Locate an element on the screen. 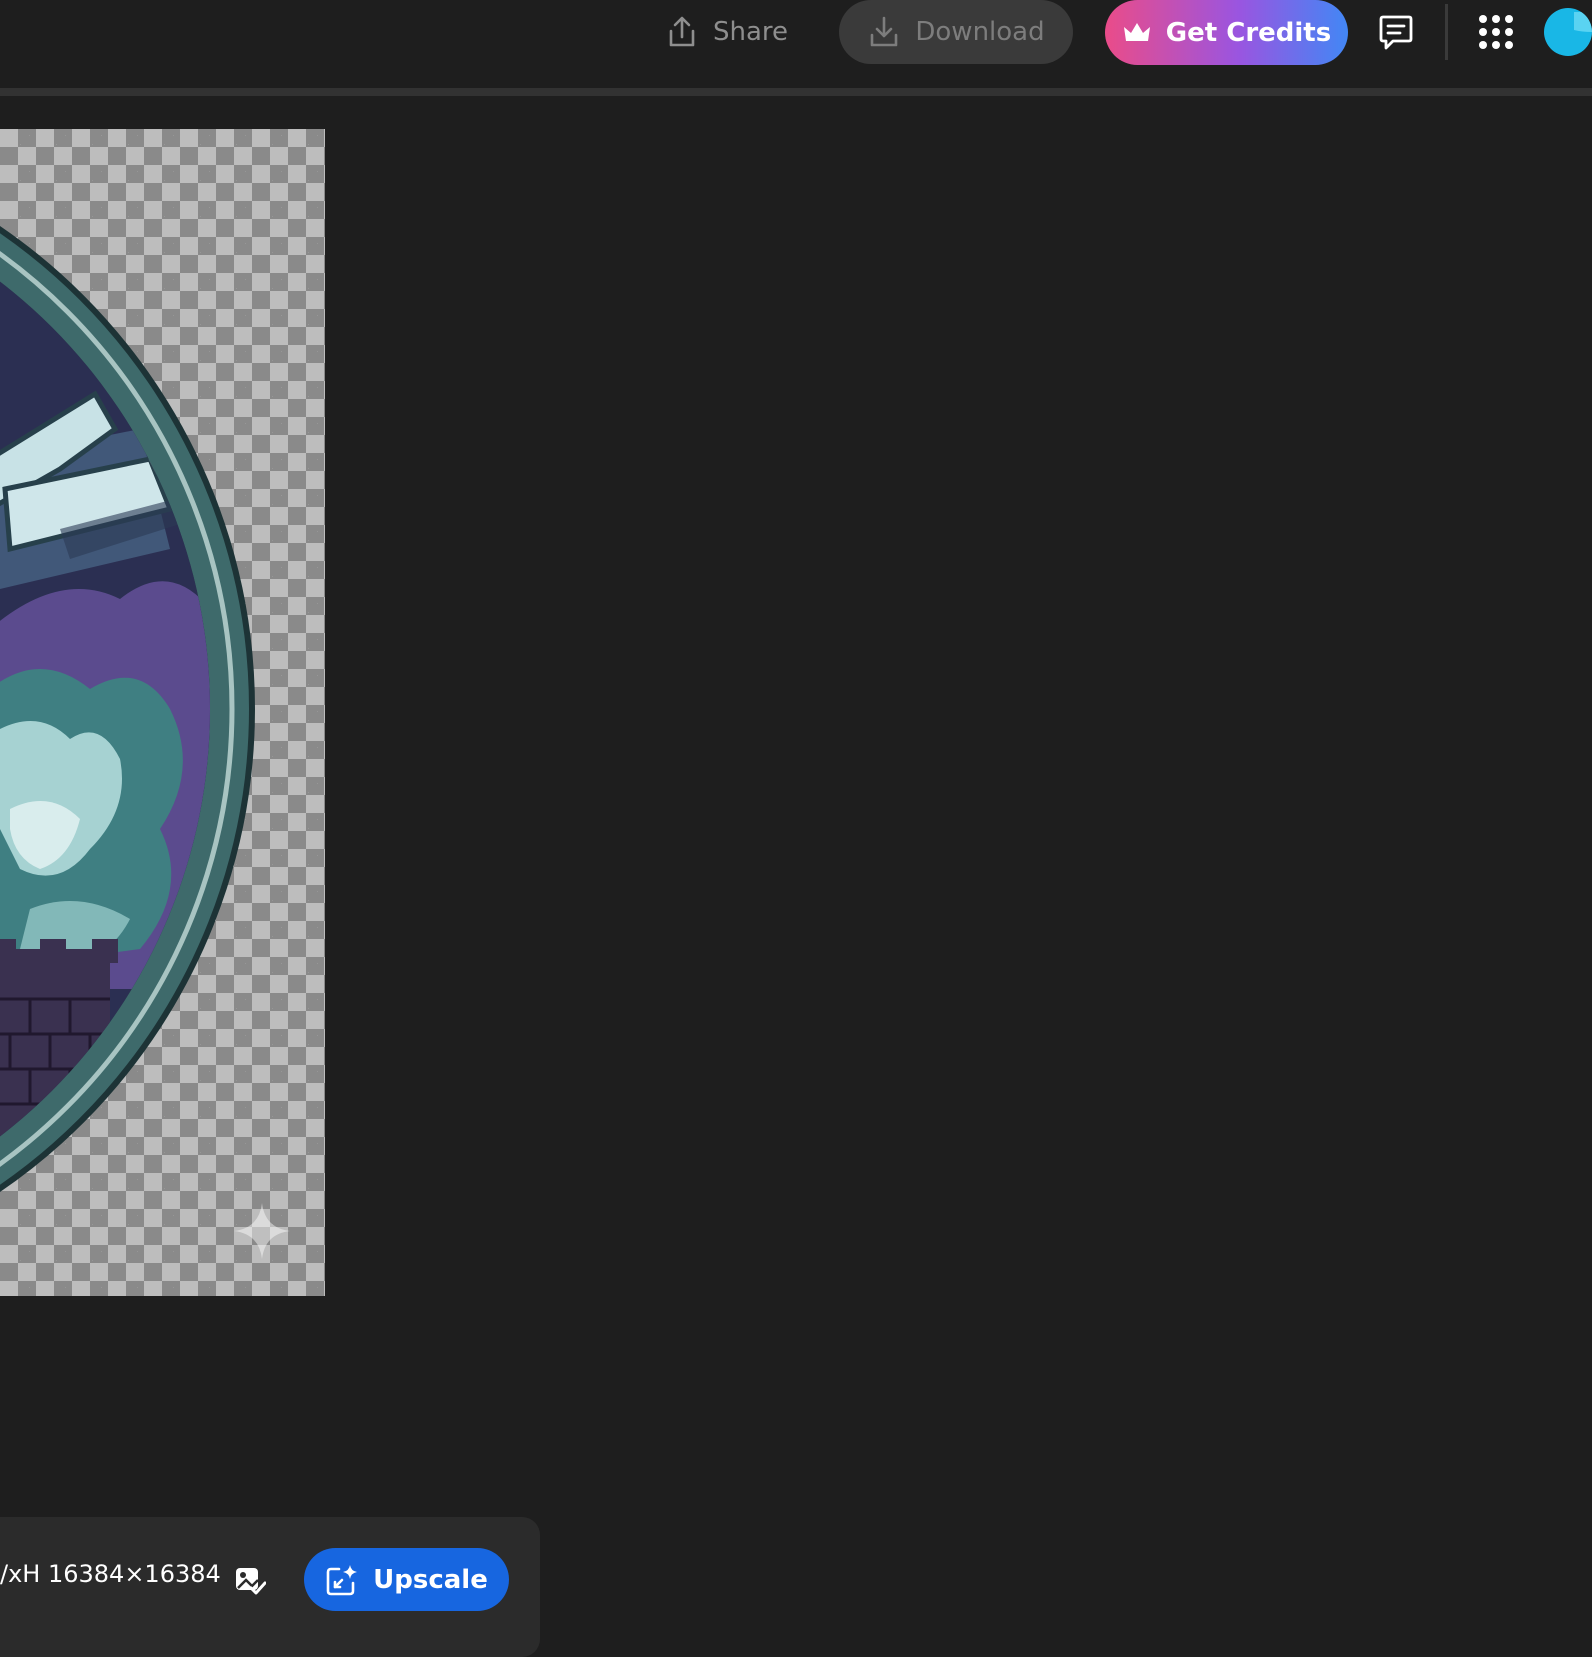 This screenshot has height=1657, width=1592. share-label: Share is located at coordinates (751, 32).